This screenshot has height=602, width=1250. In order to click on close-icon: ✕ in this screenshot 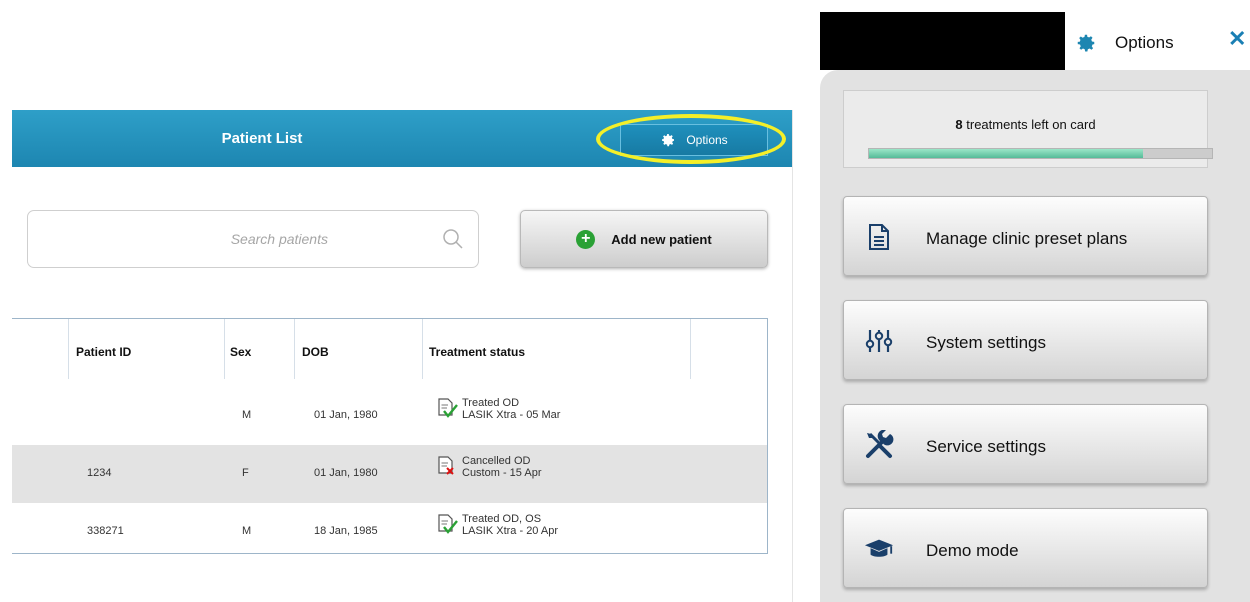, I will do `click(1237, 39)`.